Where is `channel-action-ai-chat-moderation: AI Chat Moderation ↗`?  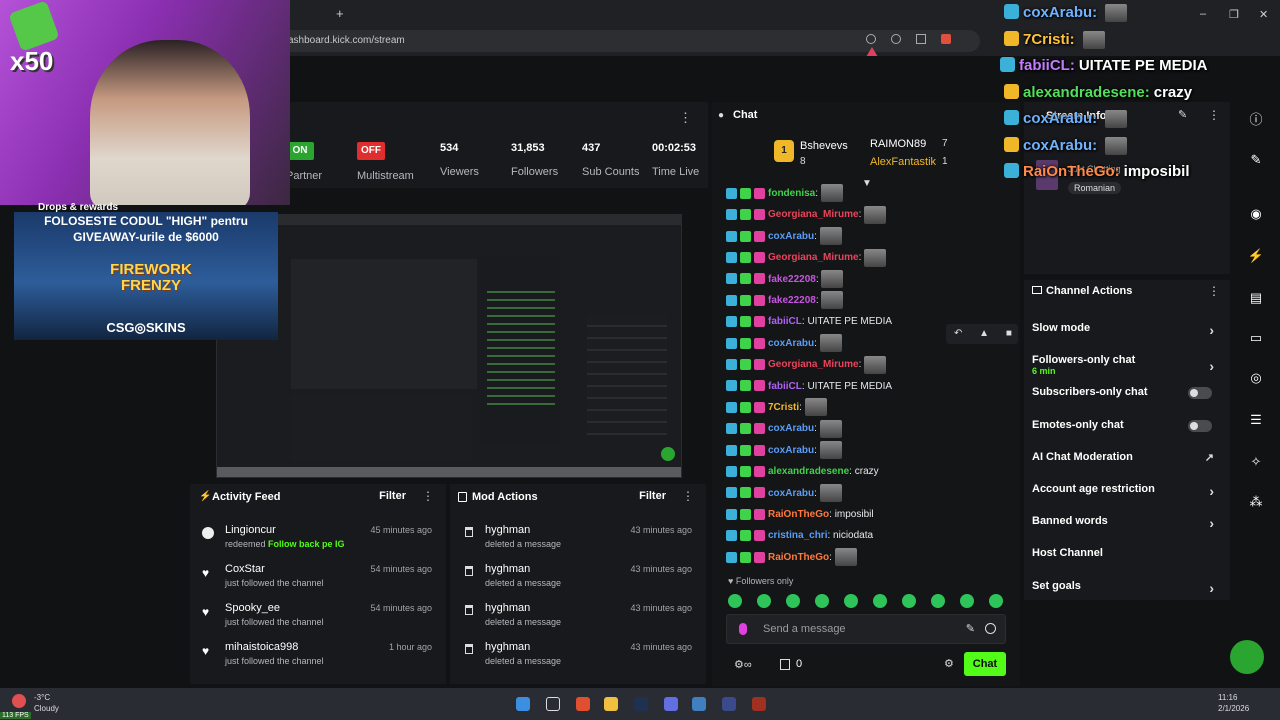 channel-action-ai-chat-moderation: AI Chat Moderation ↗ is located at coordinates (1127, 457).